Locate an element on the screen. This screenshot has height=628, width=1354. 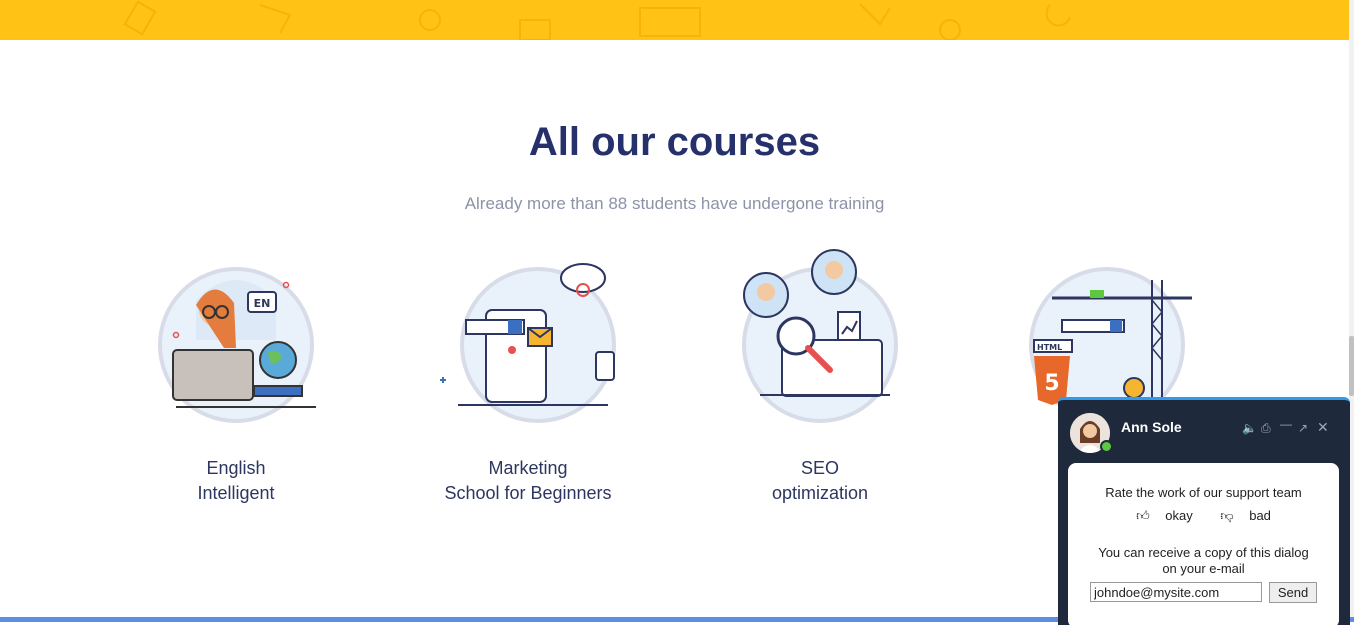
okay-label: okay is located at coordinates (1179, 515).